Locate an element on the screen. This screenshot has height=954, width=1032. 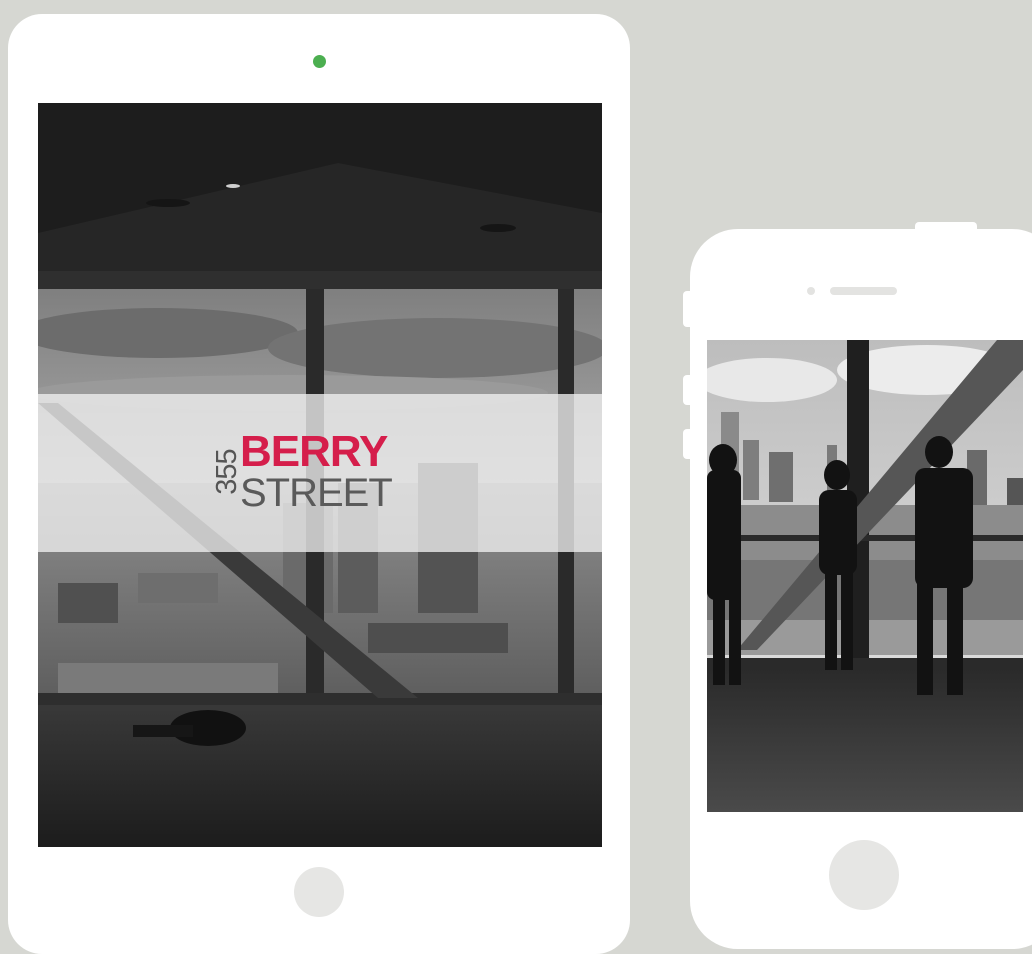
phone-camera-icon is located at coordinates (811, 291).